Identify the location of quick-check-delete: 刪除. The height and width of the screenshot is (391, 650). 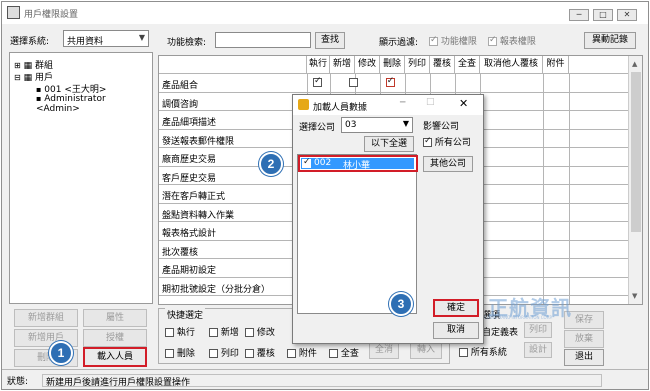
(180, 352).